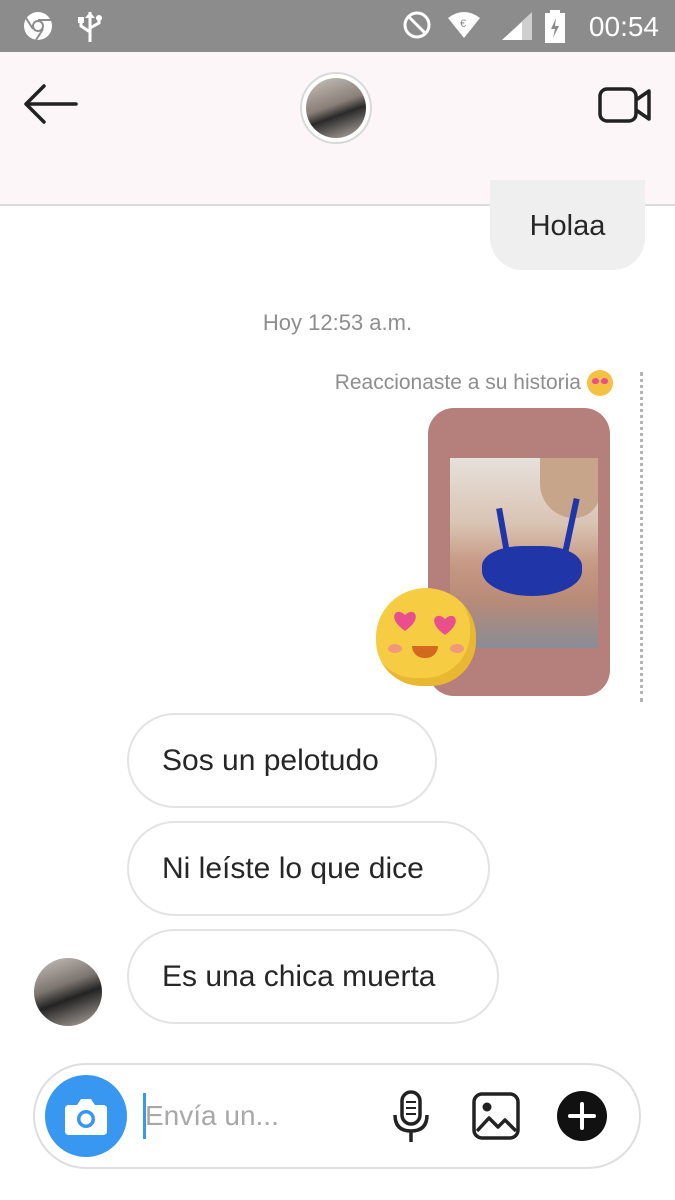  I want to click on arrow-left-icon, so click(50, 104).